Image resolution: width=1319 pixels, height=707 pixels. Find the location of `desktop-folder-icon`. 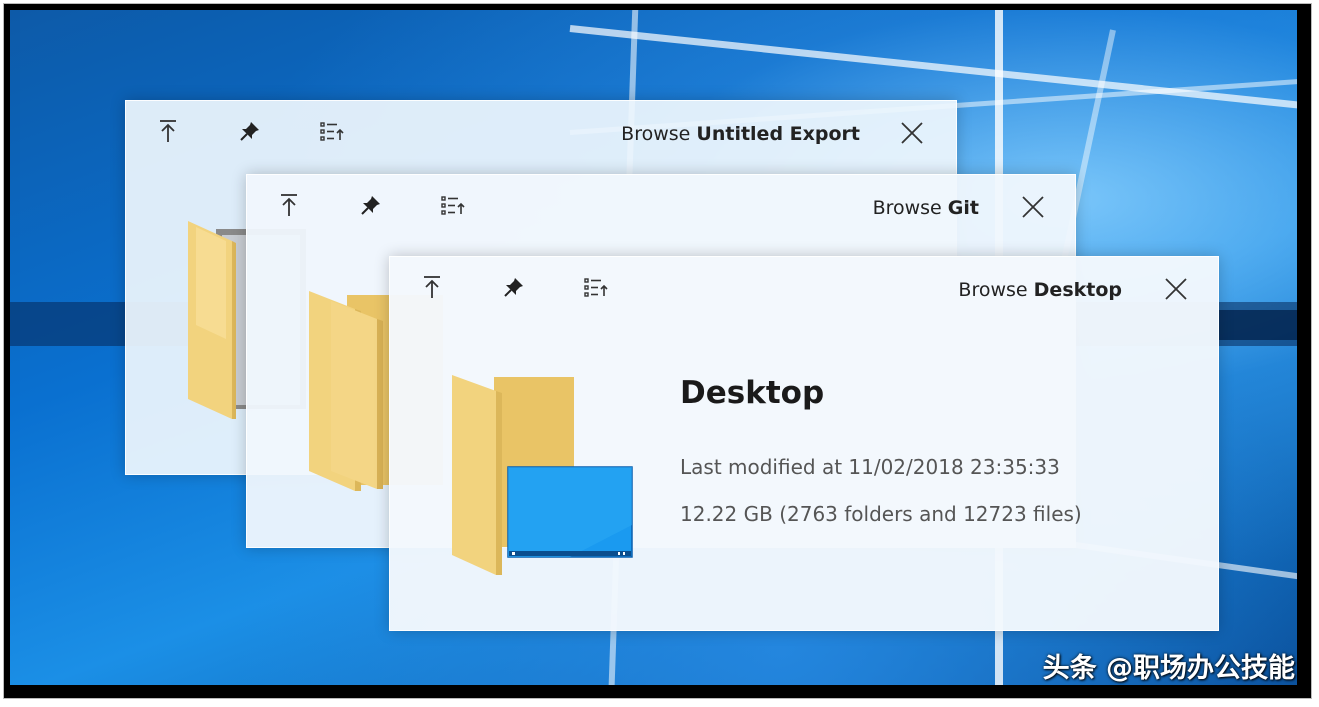

desktop-folder-icon is located at coordinates (545, 479).